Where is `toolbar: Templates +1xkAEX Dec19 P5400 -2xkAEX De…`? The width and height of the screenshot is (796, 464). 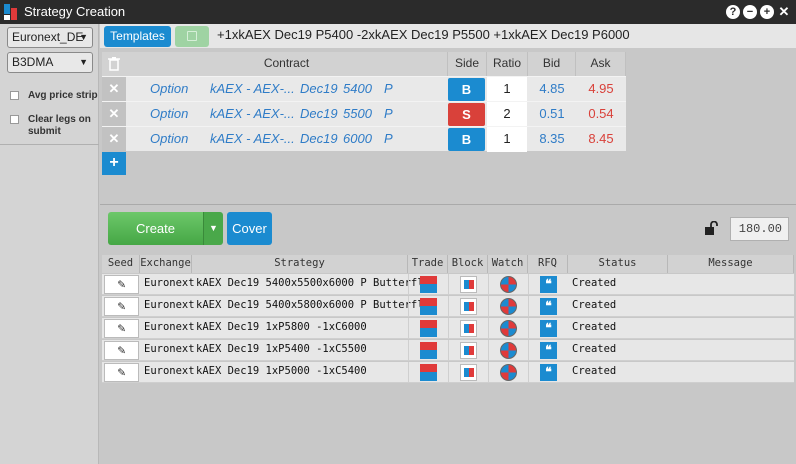
toolbar: Templates +1xkAEX Dec19 P5400 -2xkAEX De… is located at coordinates (448, 36).